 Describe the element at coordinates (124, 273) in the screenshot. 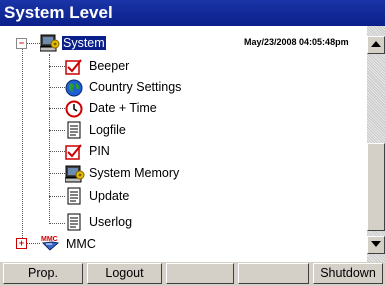

I see `logout-button: Logout` at that location.